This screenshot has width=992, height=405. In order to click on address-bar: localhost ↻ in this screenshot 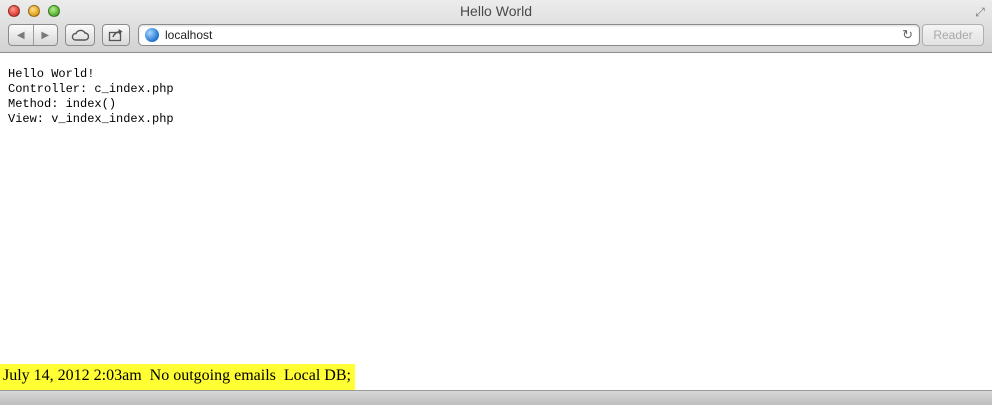, I will do `click(529, 35)`.